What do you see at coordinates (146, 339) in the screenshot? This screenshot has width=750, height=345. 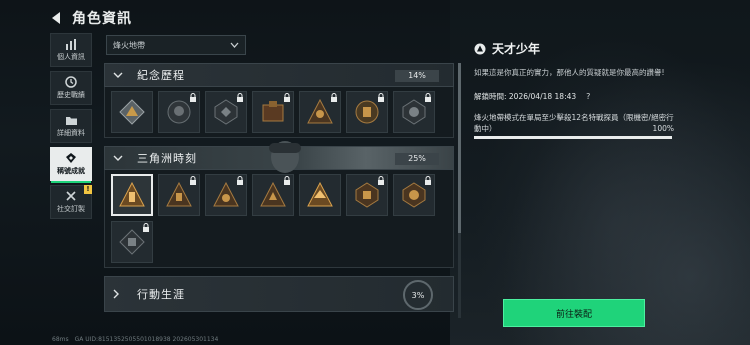 I see `uid-text: GA UID:8151352505501018938 202605301134` at bounding box center [146, 339].